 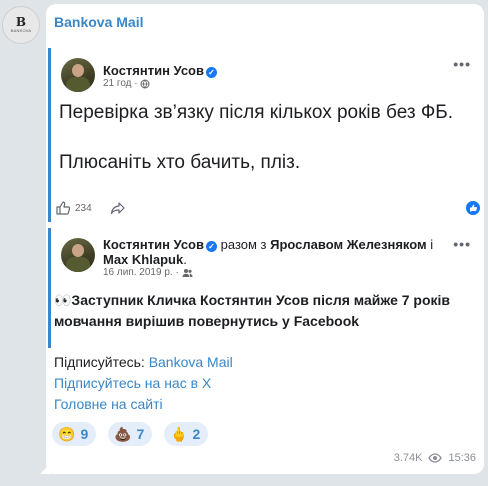 I want to click on channel-name: Bankova Mail, so click(x=98, y=22).